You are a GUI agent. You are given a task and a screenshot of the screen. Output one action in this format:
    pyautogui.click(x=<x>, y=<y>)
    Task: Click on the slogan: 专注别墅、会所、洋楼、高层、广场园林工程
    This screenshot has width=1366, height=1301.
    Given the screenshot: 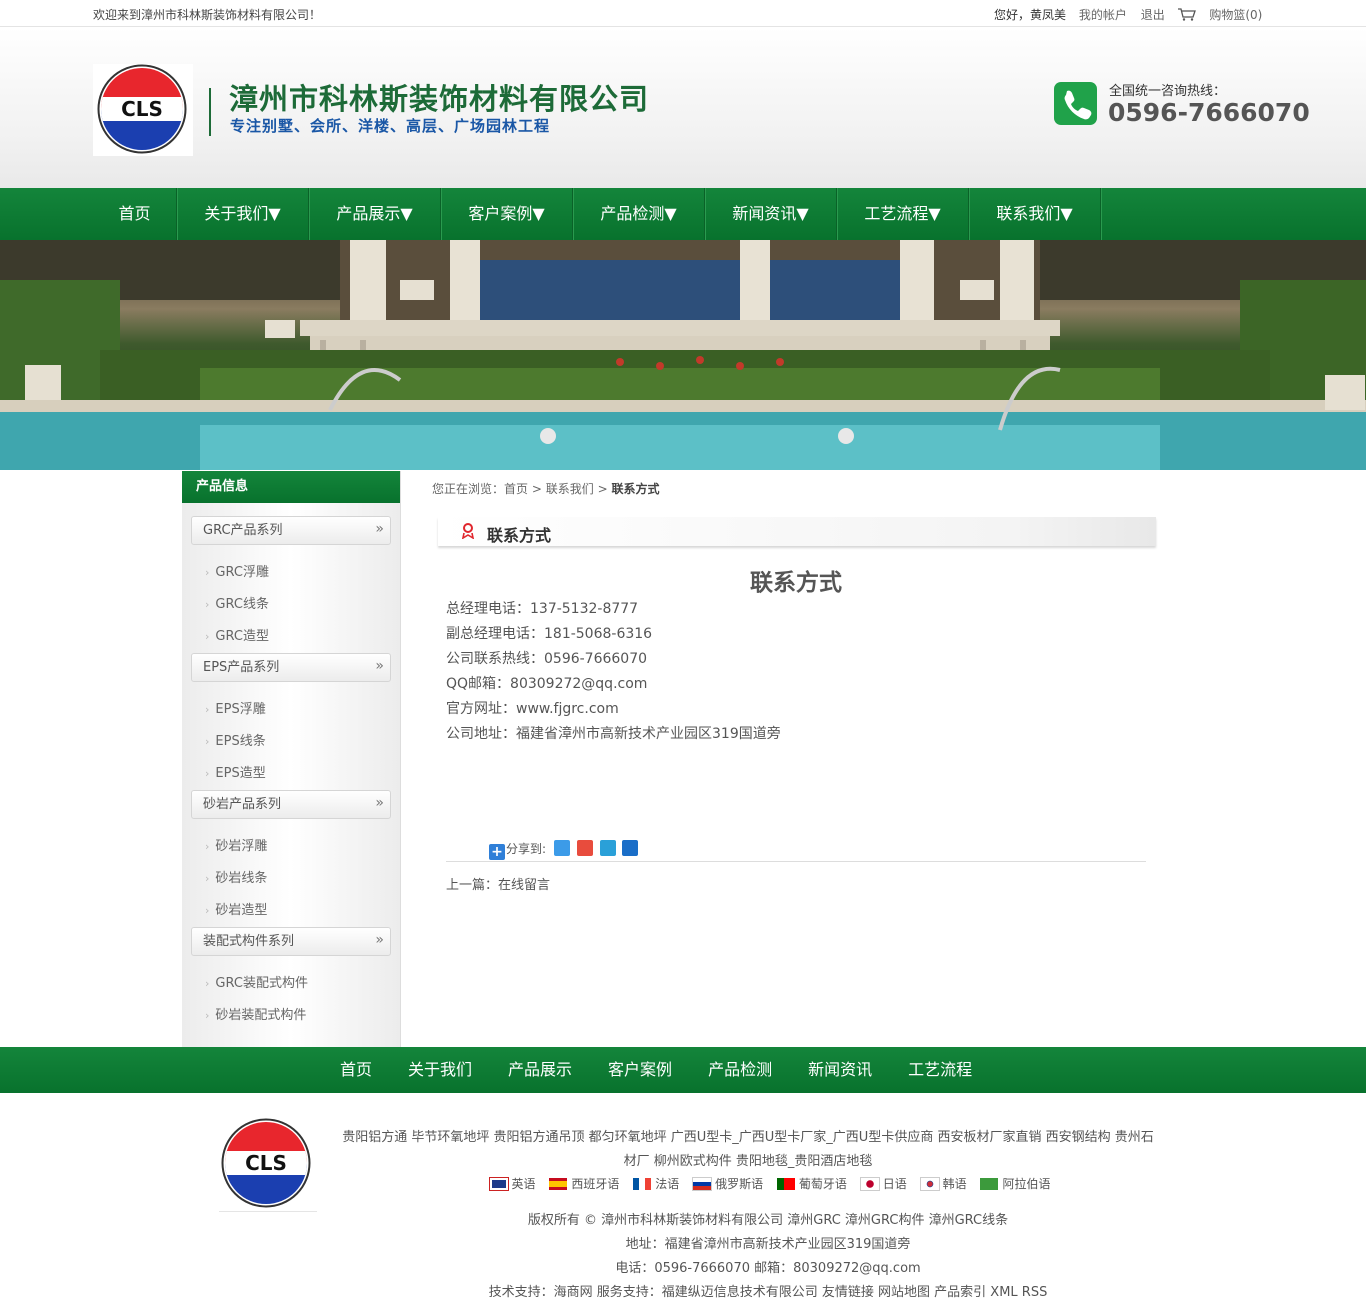 What is the action you would take?
    pyautogui.click(x=390, y=126)
    